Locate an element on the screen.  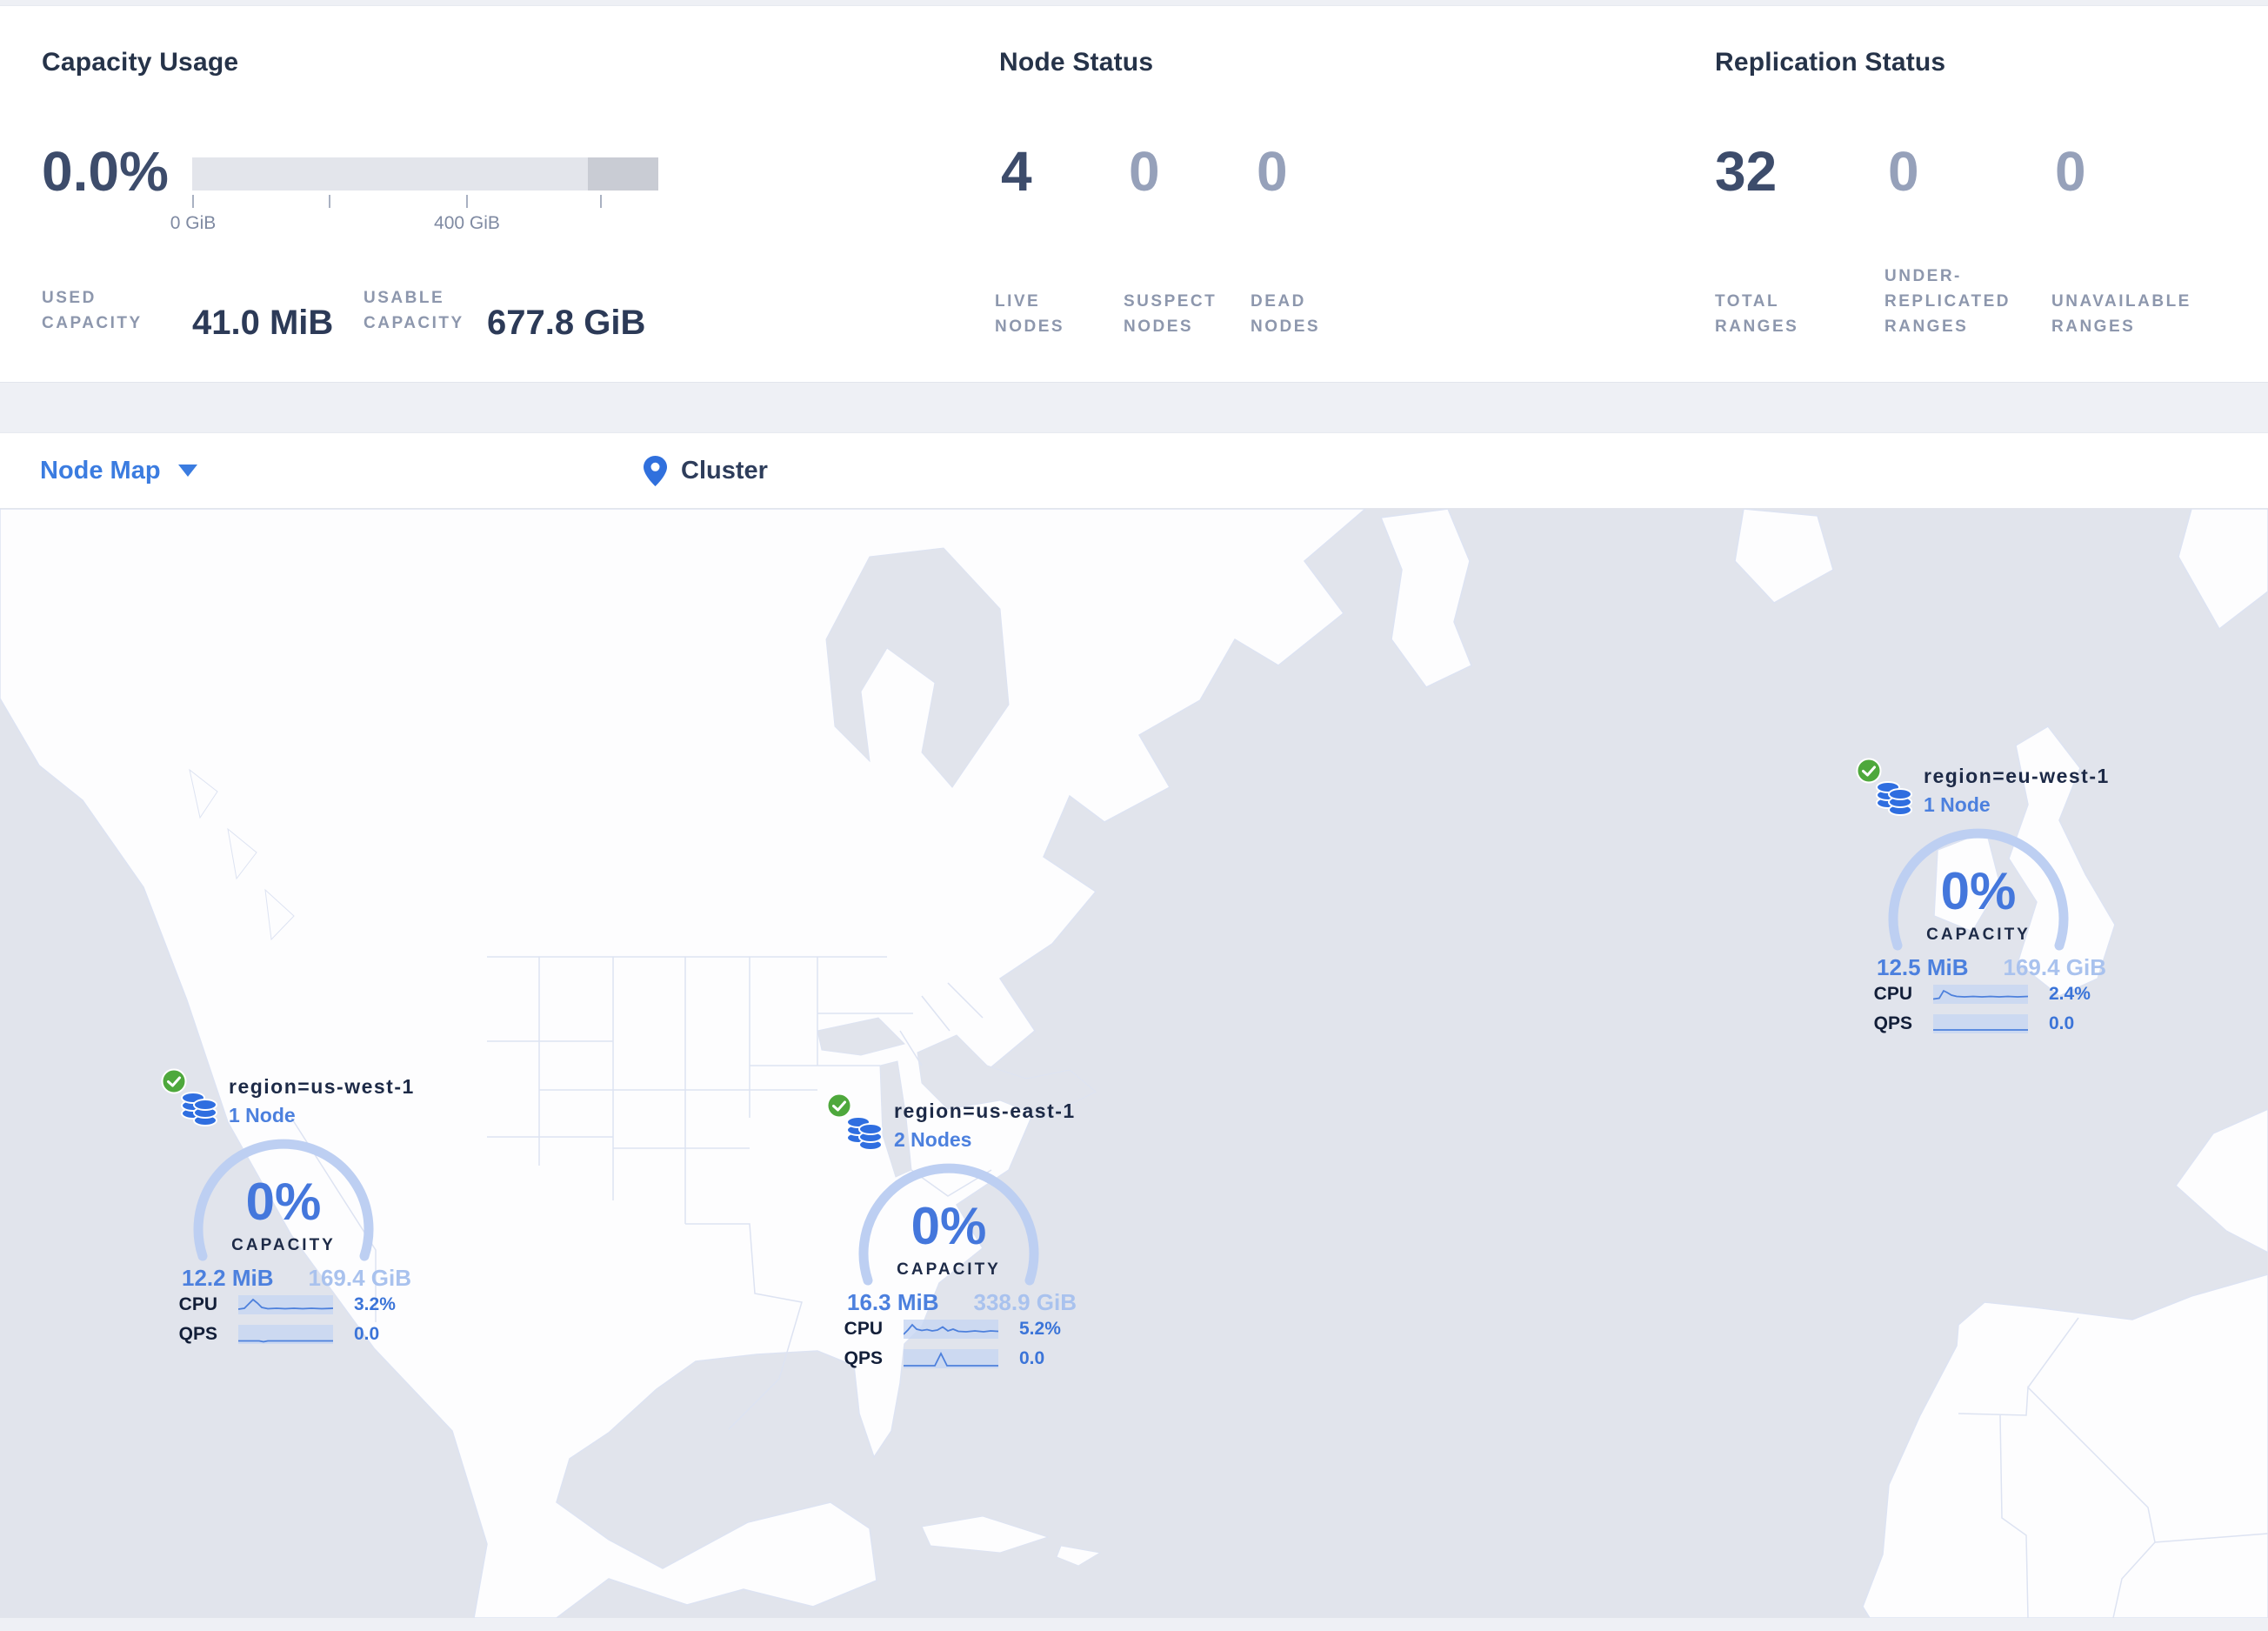
cpu-row: CPU 5.2% is located at coordinates (970, 1329).